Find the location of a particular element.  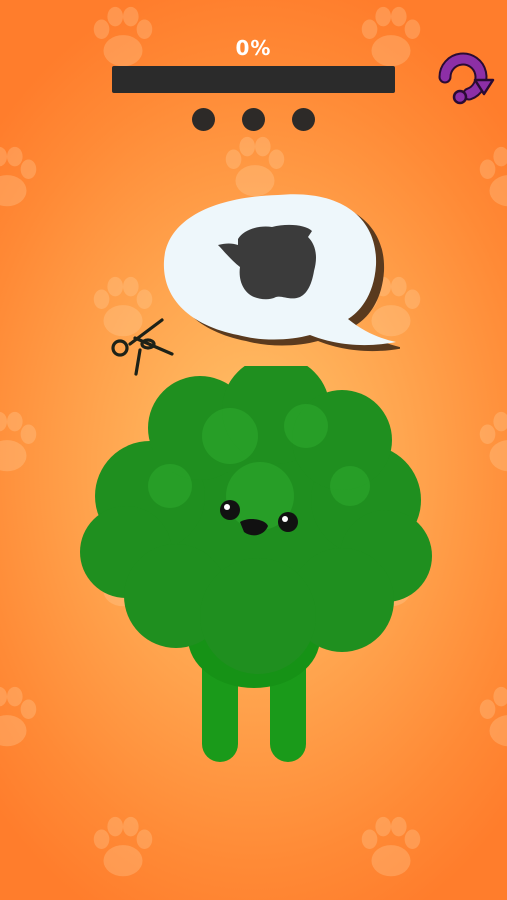

target-shape-bubble is located at coordinates (282, 272).